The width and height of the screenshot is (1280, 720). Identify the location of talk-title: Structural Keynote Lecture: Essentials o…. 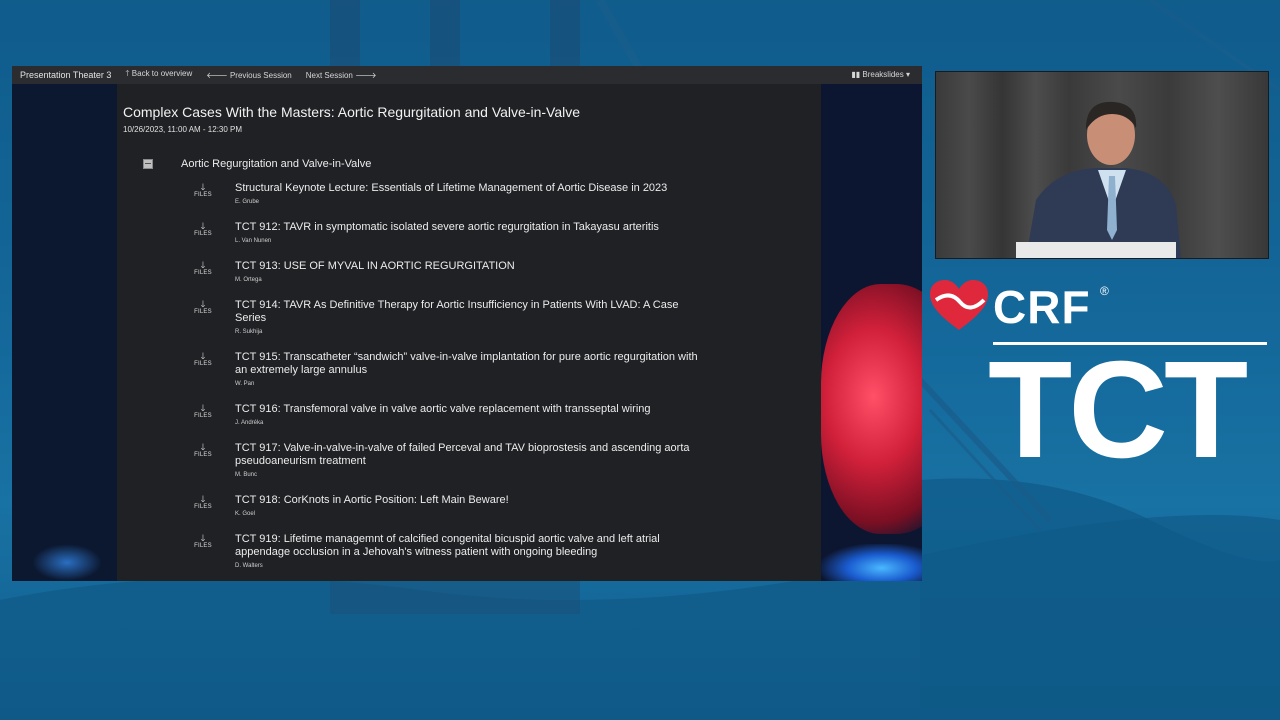
(472, 188).